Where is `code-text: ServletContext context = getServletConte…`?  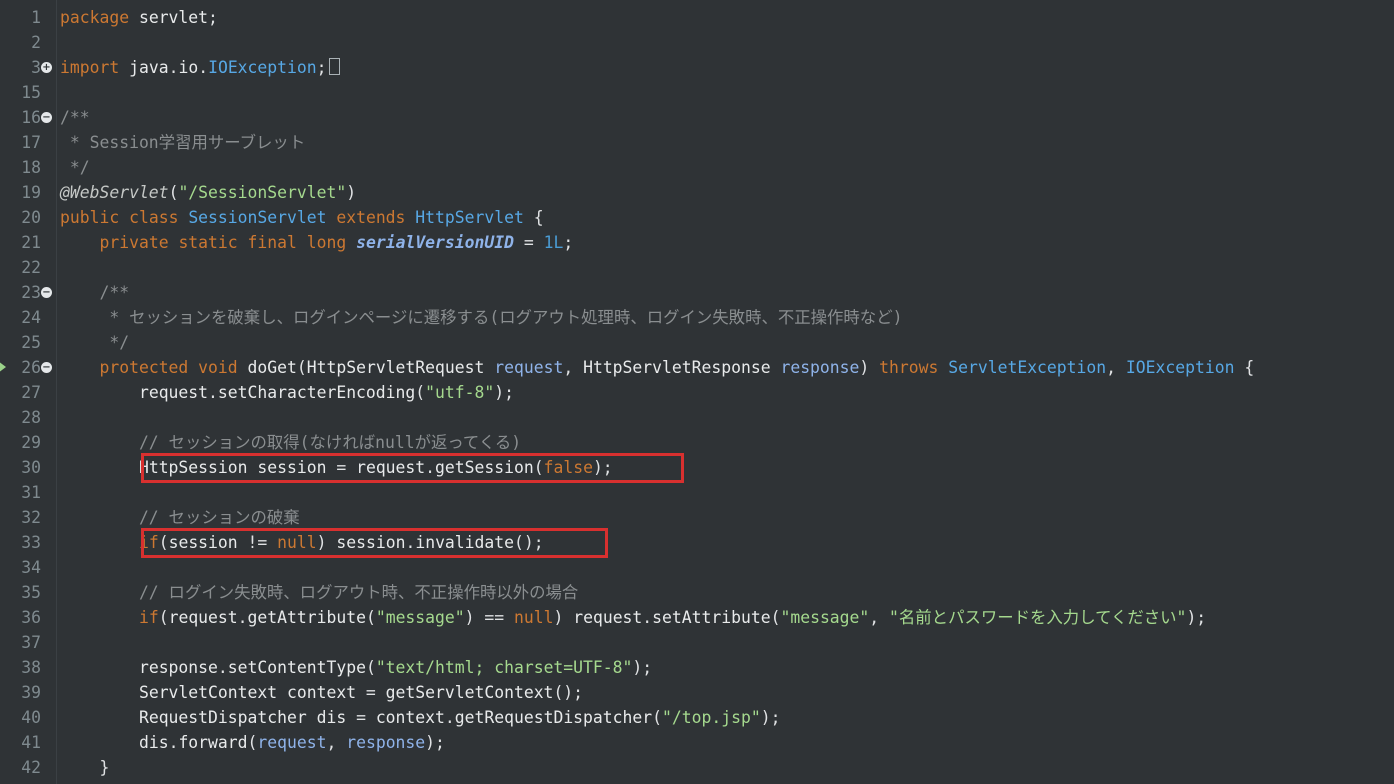 code-text: ServletContext context = getServletConte… is located at coordinates (361, 692).